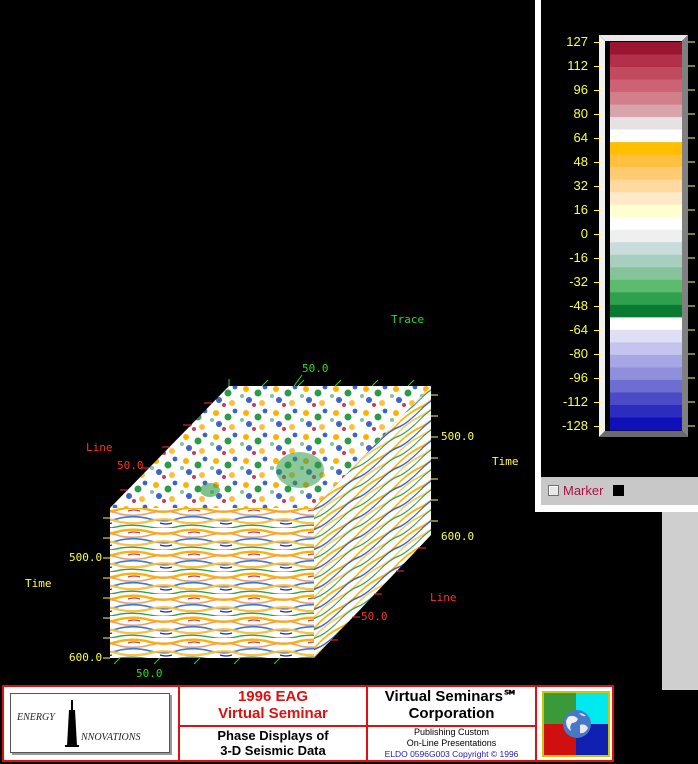  What do you see at coordinates (451, 743) in the screenshot?
I see `tagline-2: On-Line Presentations` at bounding box center [451, 743].